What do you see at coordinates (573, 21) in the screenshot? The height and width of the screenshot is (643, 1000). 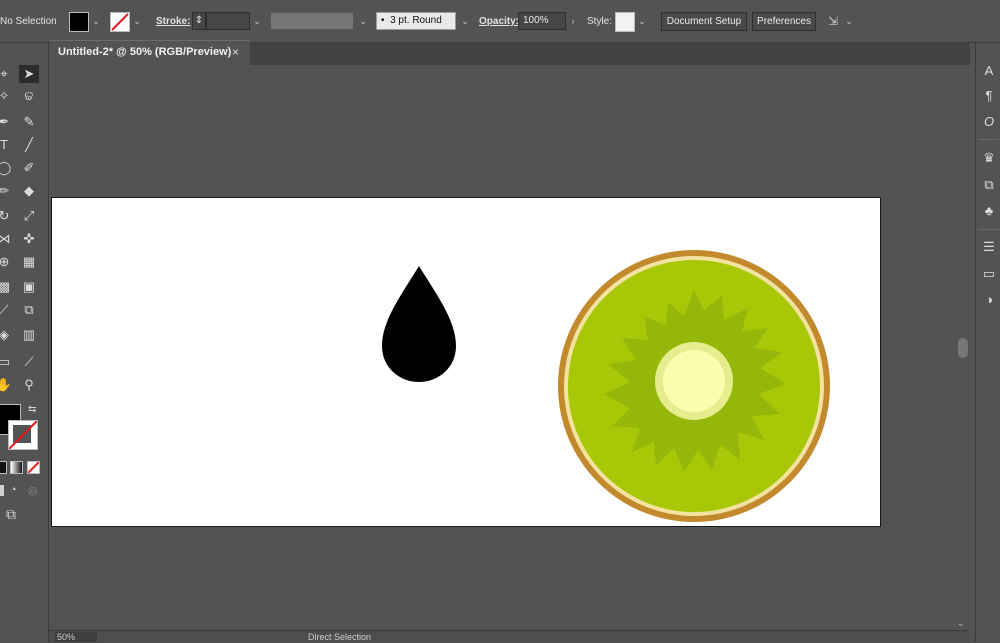 I see `opacity-chevron-right-icon: ›` at bounding box center [573, 21].